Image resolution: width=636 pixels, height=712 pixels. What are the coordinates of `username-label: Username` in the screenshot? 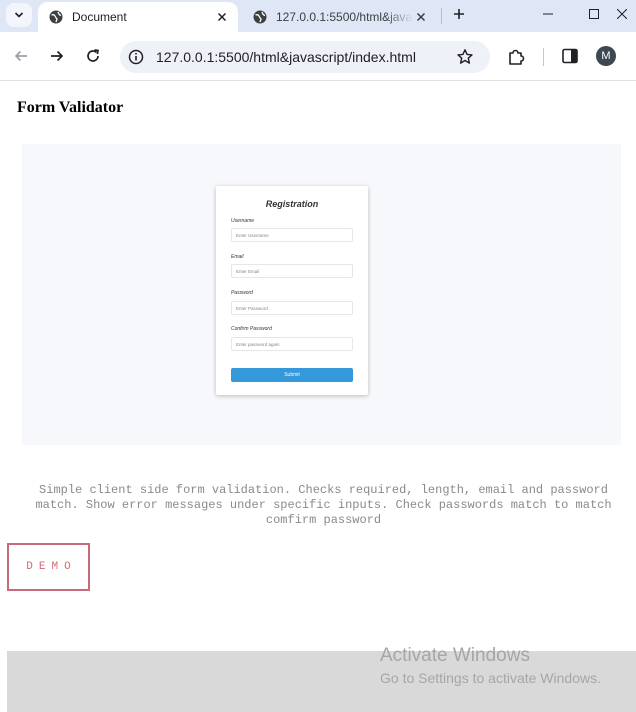 It's located at (243, 221).